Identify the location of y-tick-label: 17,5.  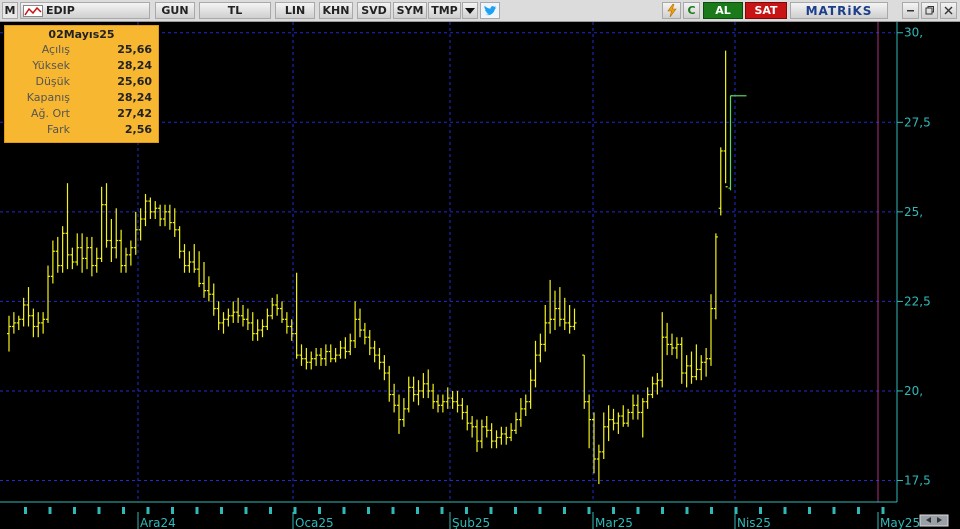
(917, 481).